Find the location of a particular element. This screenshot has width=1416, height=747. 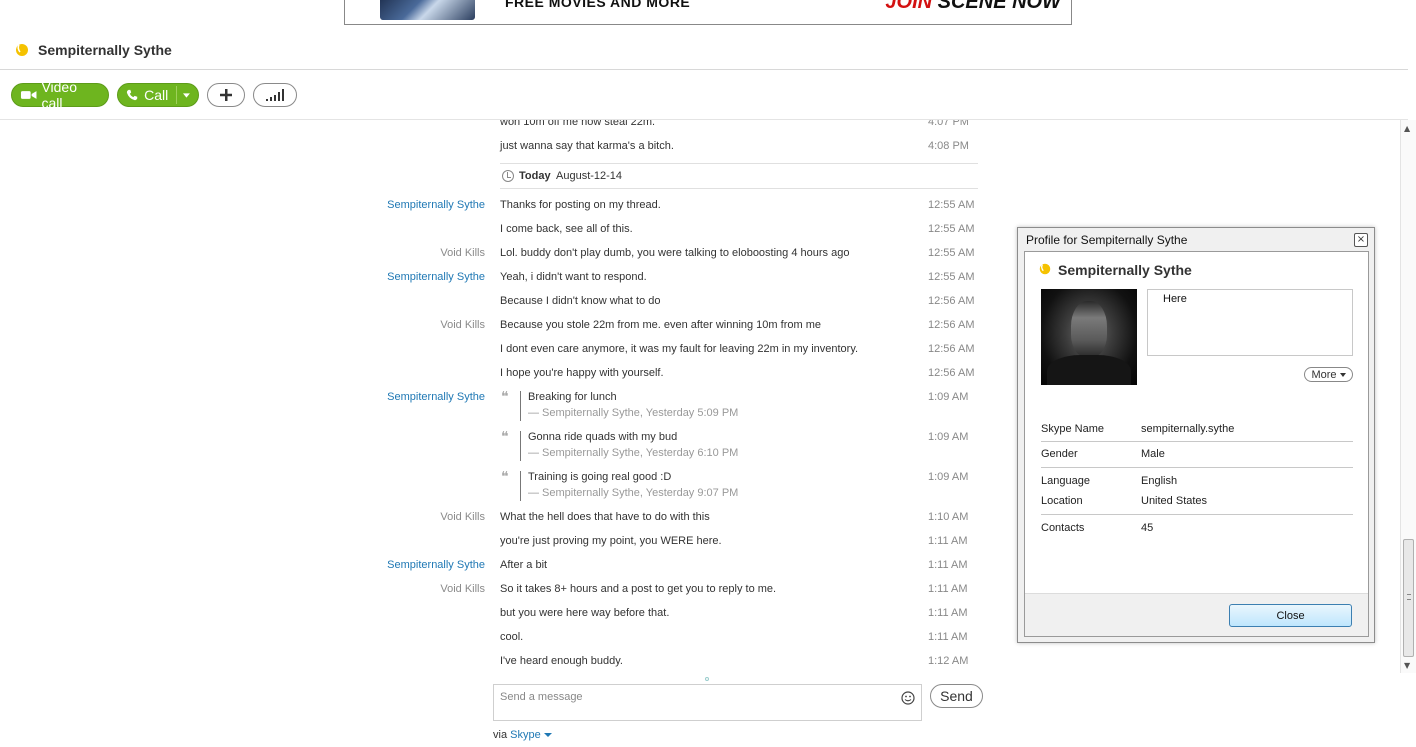

info-label: Skype Name is located at coordinates (1072, 429).